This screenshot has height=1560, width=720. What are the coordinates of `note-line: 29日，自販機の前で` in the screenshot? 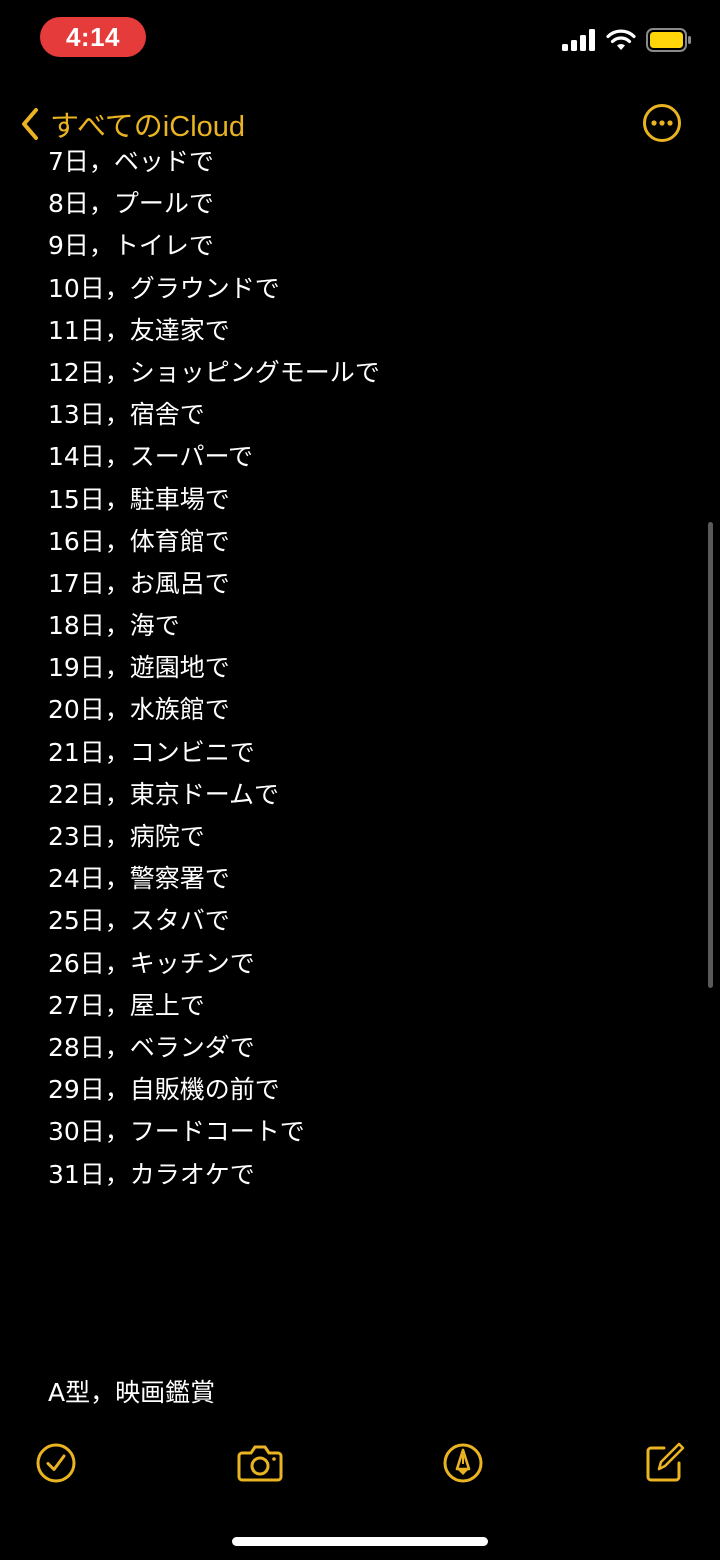 It's located at (164, 1090).